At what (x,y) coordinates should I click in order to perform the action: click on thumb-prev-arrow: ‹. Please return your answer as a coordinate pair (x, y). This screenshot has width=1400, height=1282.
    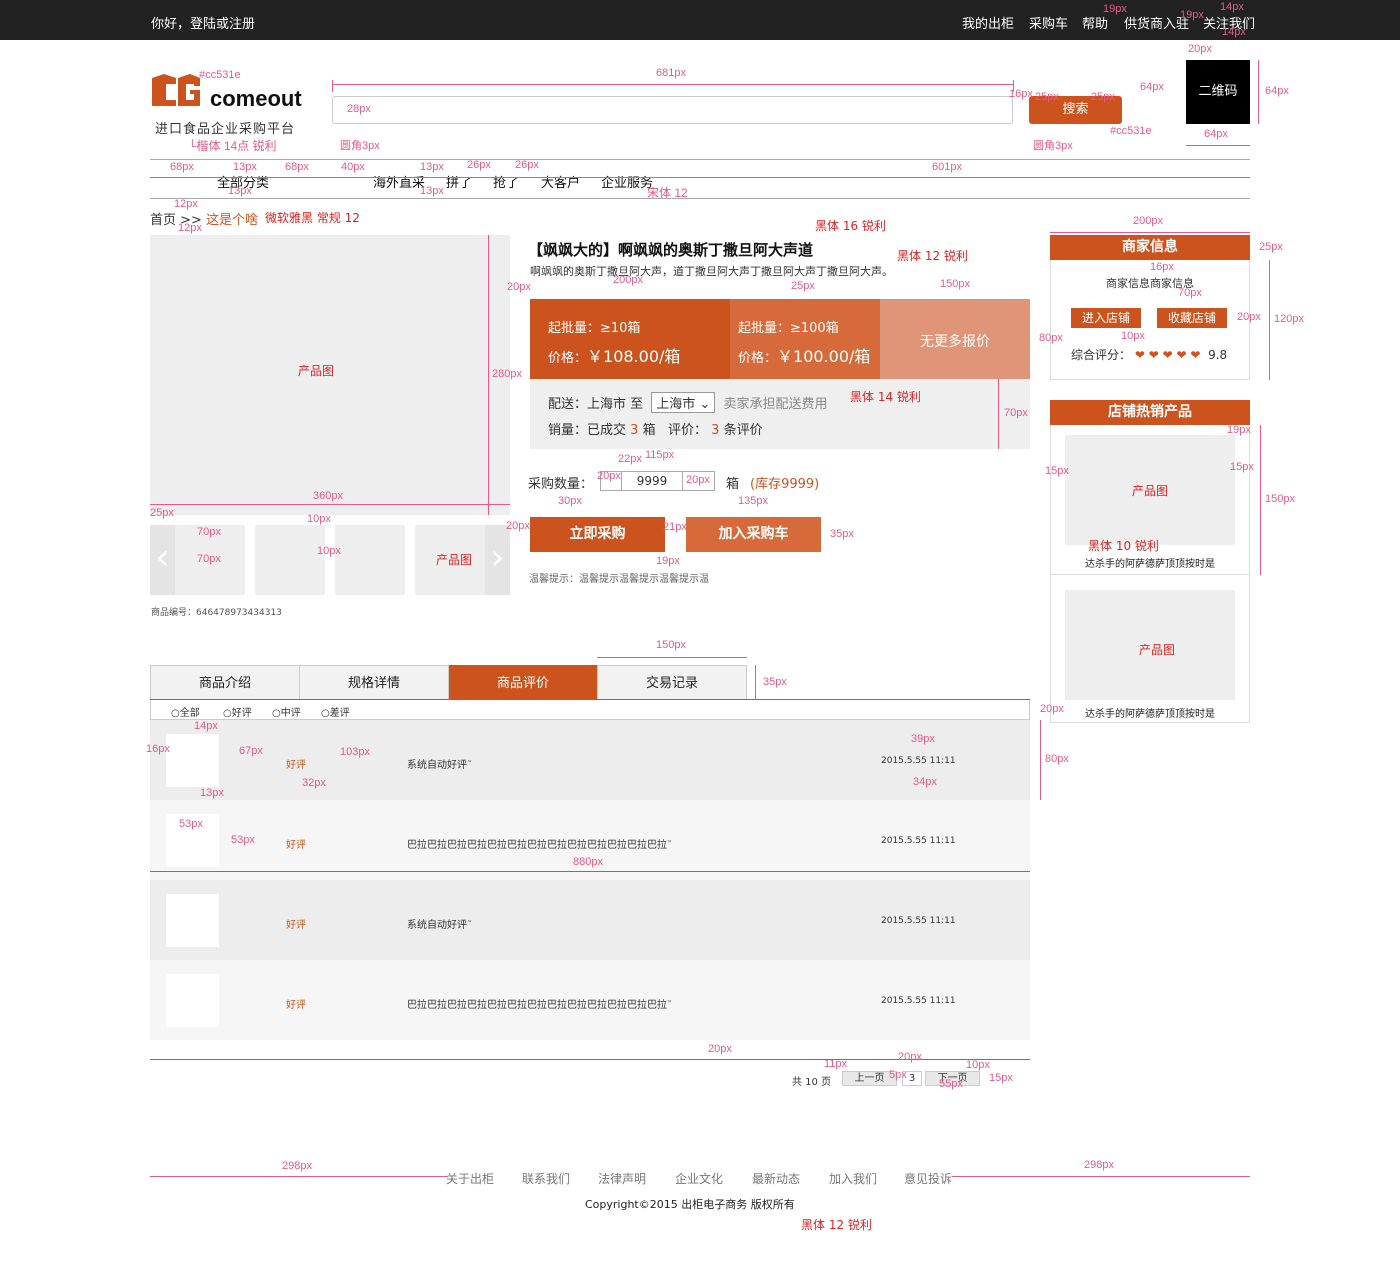
    Looking at the image, I should click on (162, 560).